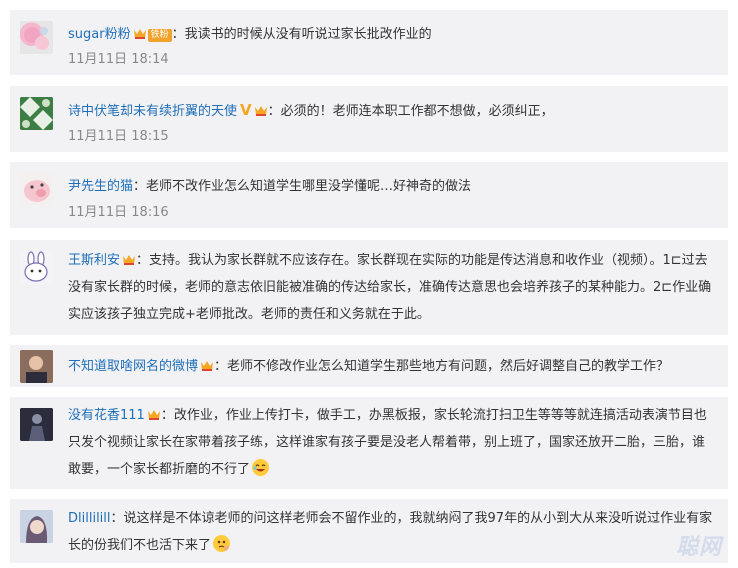 Image resolution: width=738 pixels, height=568 pixels. What do you see at coordinates (99, 34) in the screenshot?
I see `username-link: sugar粉粉` at bounding box center [99, 34].